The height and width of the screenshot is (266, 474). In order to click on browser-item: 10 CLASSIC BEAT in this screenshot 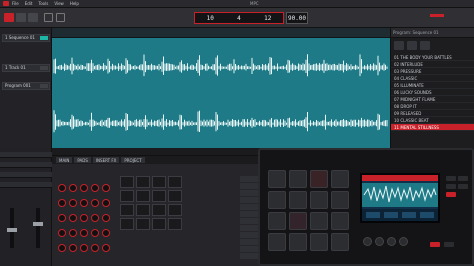, I will do `click(432, 120)`.